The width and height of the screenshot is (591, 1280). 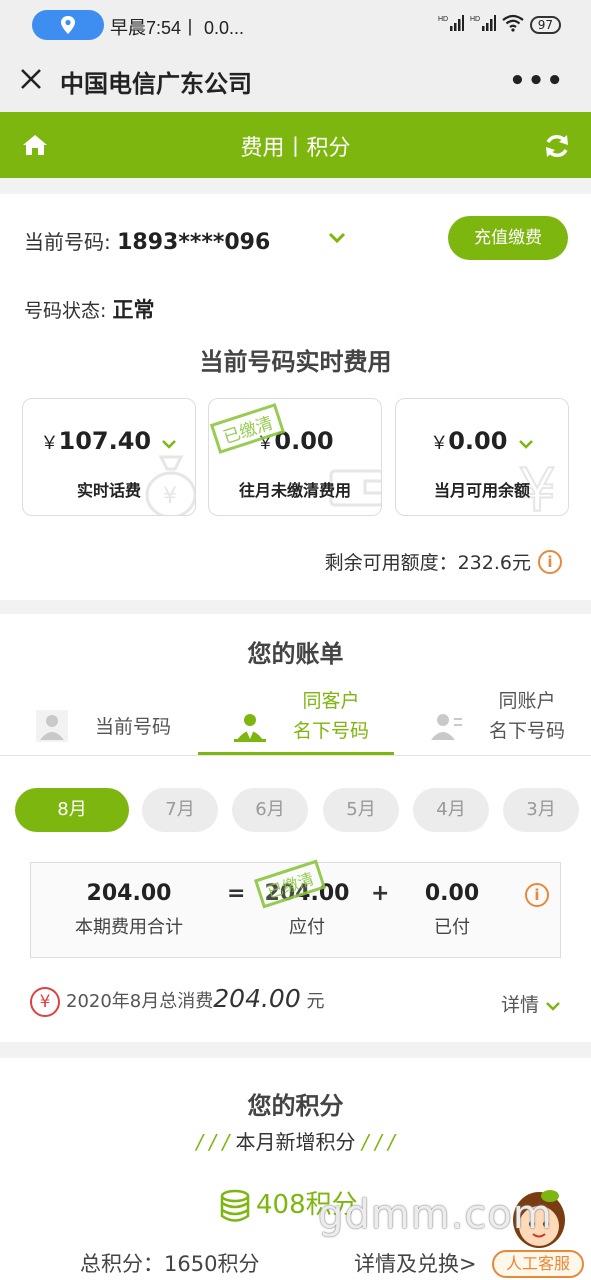 What do you see at coordinates (312, 1001) in the screenshot?
I see `month-total-unit: 元` at bounding box center [312, 1001].